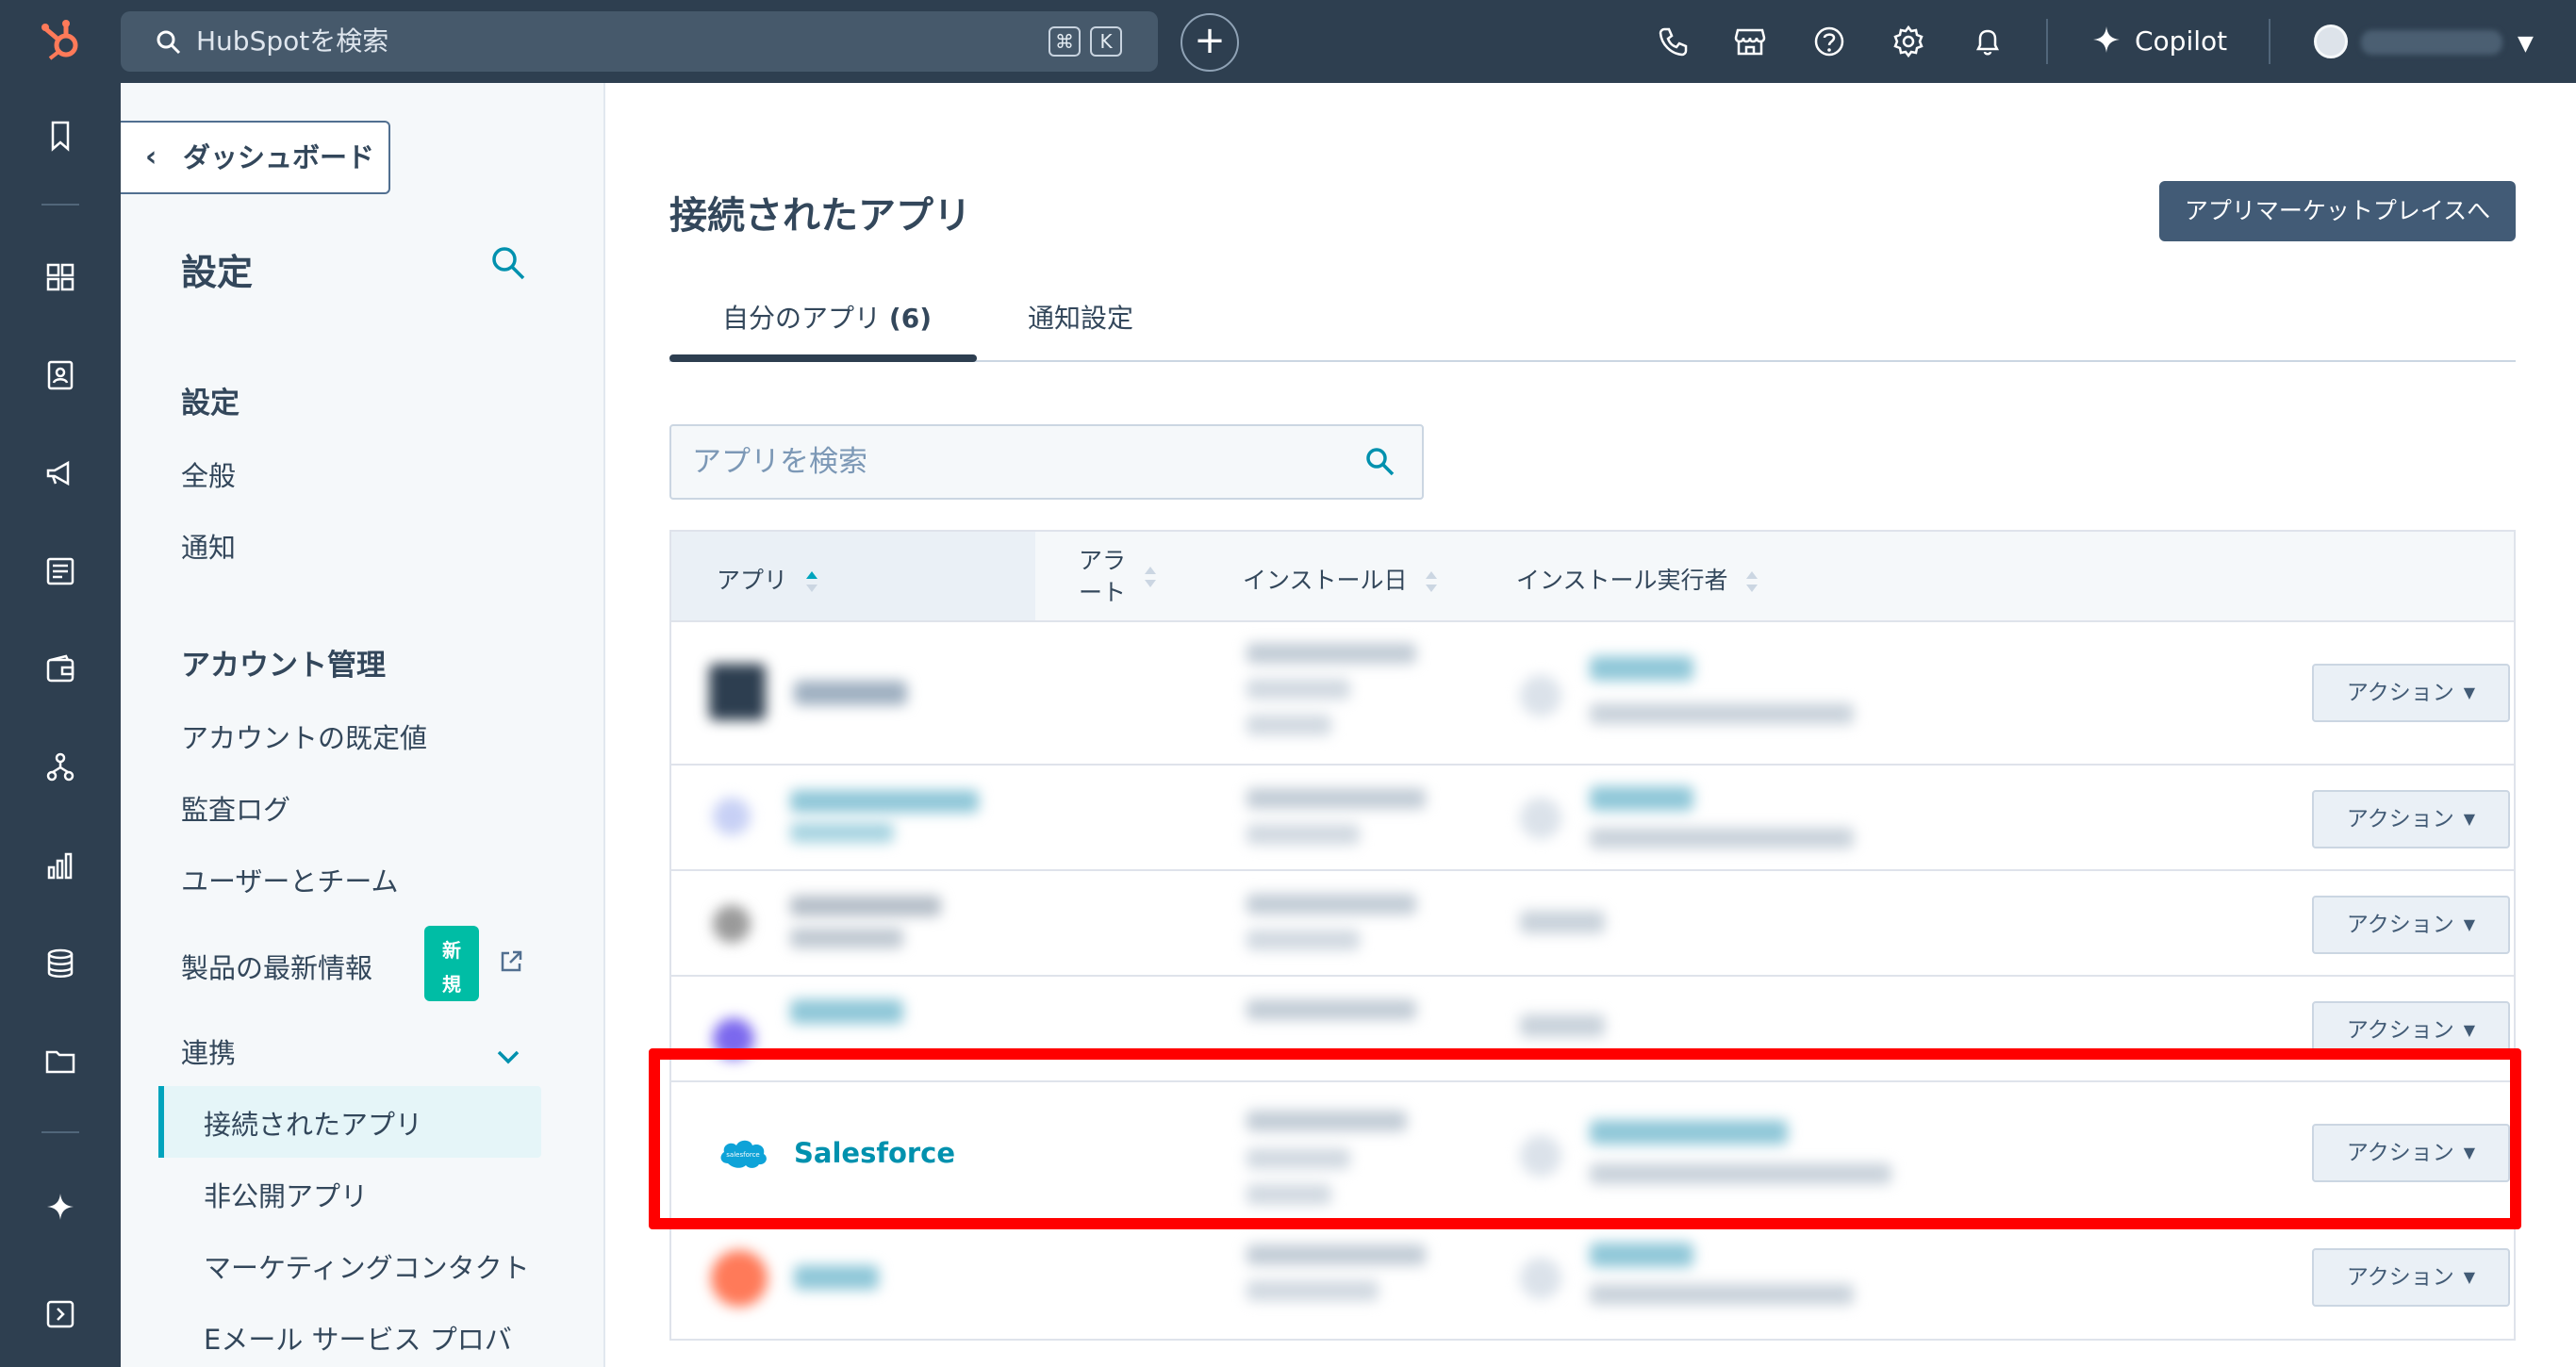 This screenshot has width=2576, height=1367. I want to click on marketing-icon, so click(60, 473).